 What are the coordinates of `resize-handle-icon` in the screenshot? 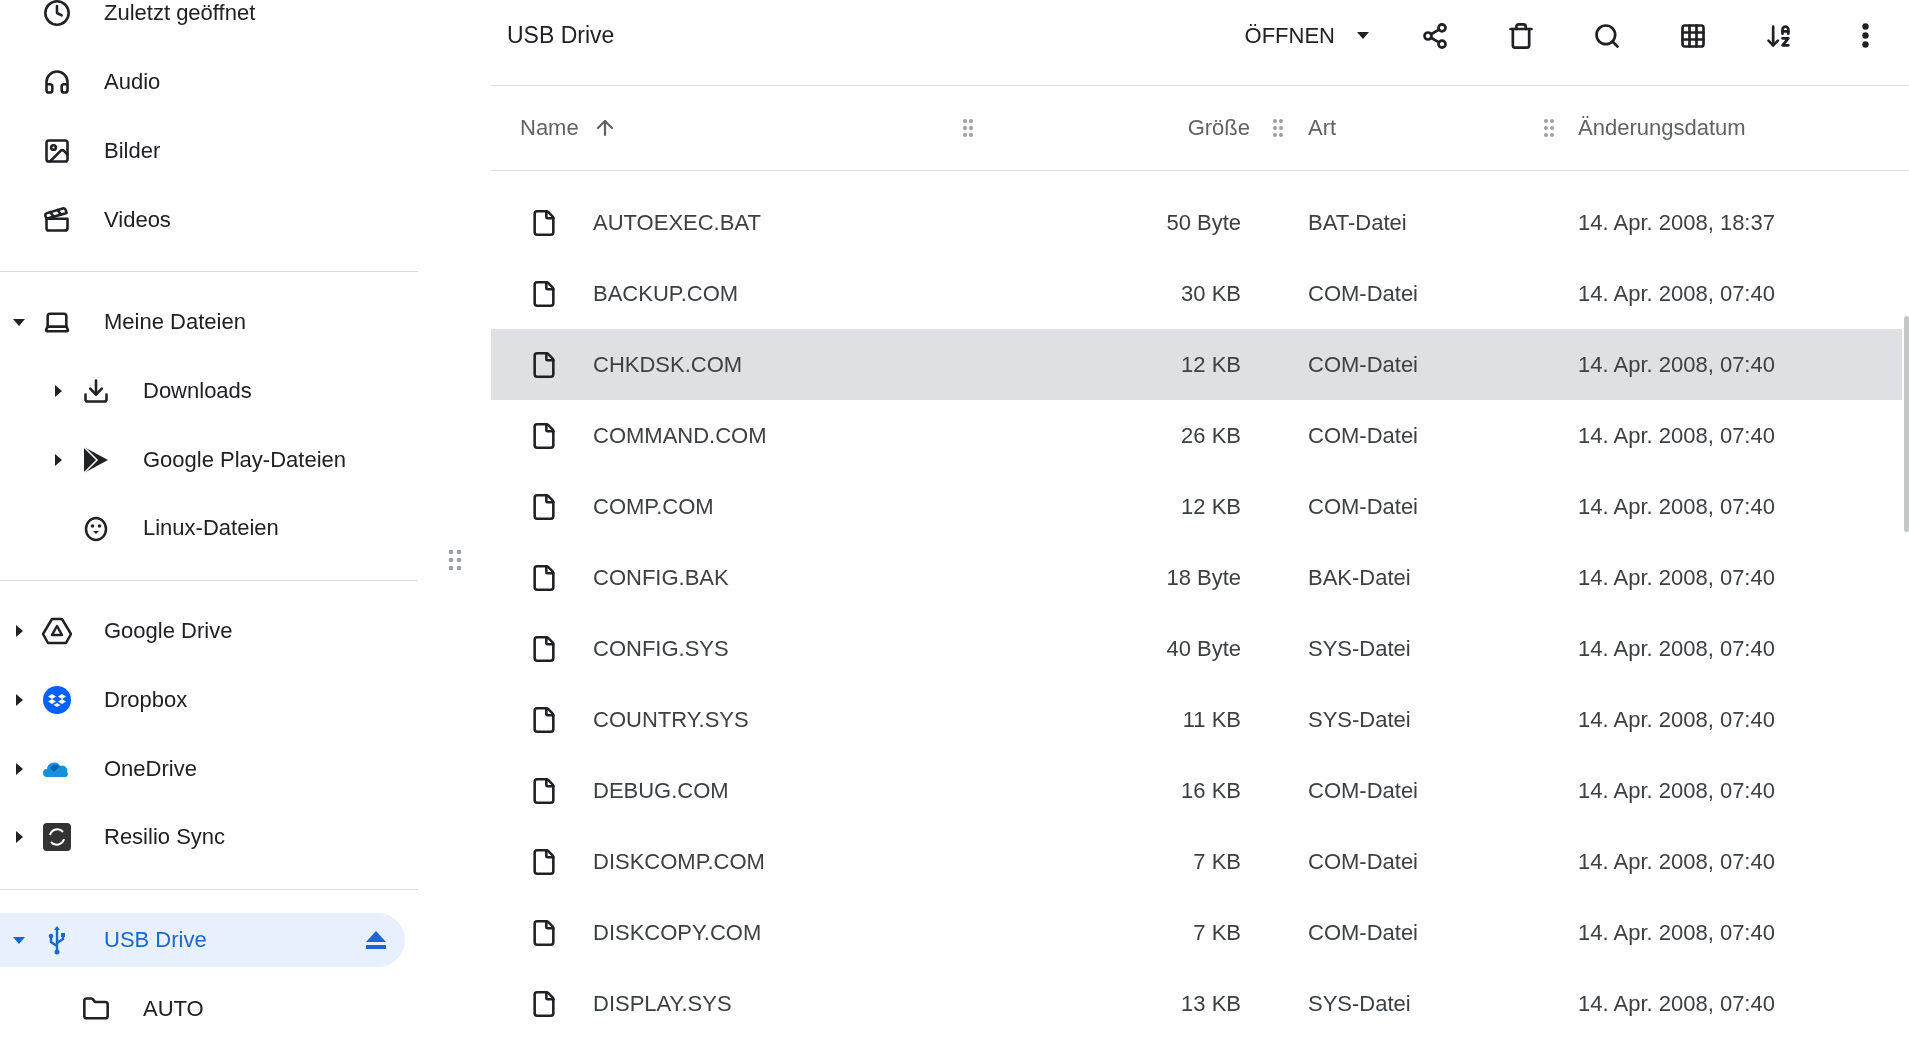 It's located at (454, 560).